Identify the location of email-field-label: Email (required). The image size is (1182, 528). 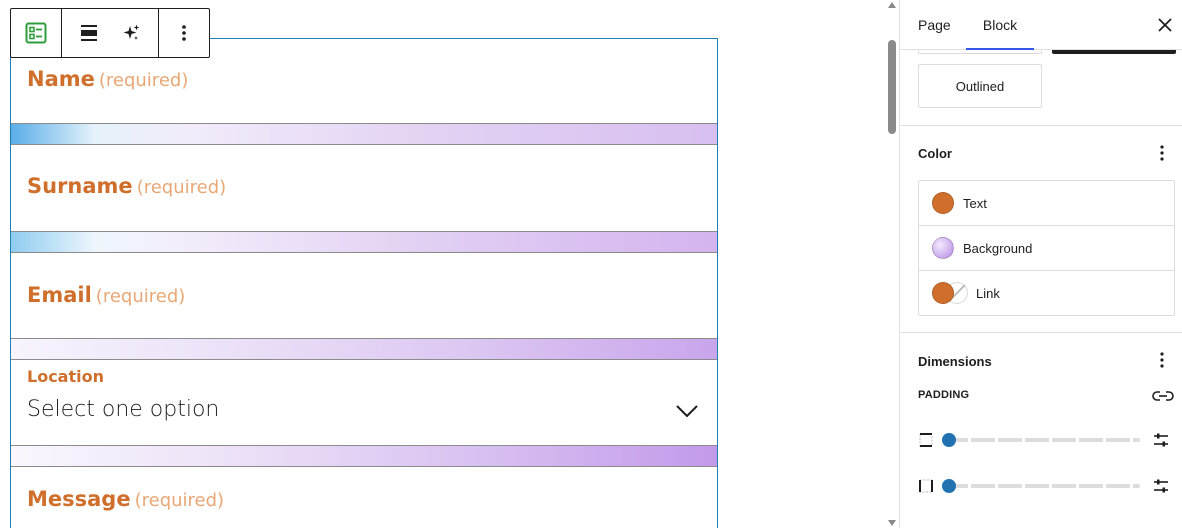
(106, 295).